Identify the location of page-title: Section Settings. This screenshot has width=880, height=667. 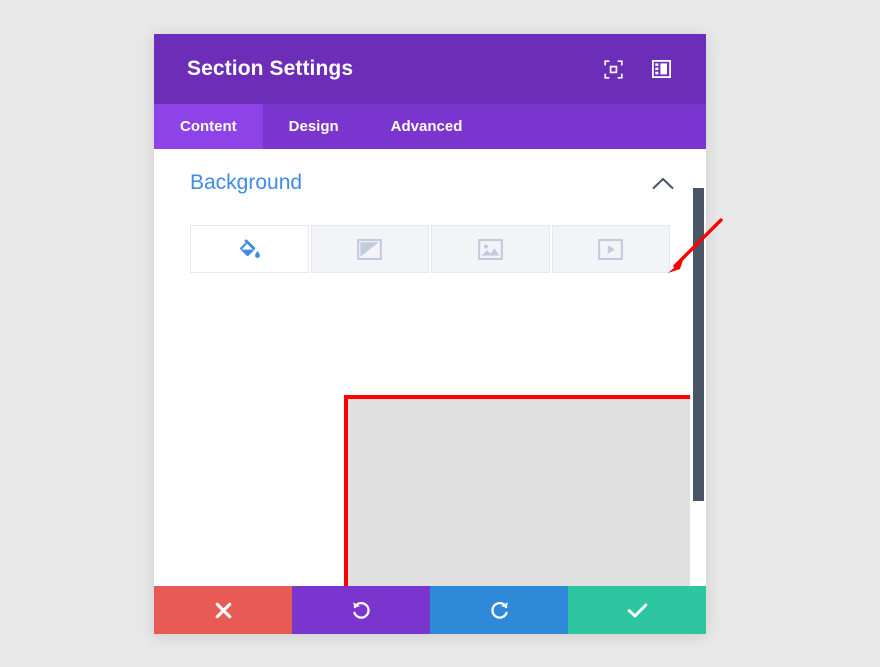
(270, 68).